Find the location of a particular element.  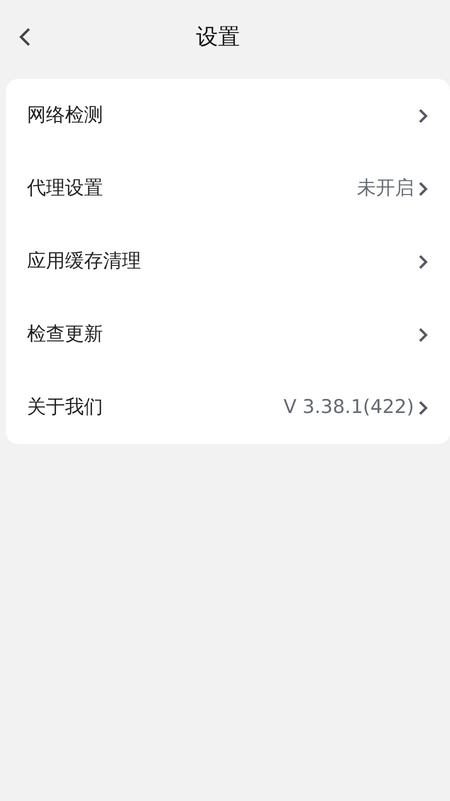

settings-item: 代理设置 未开启 is located at coordinates (228, 188).